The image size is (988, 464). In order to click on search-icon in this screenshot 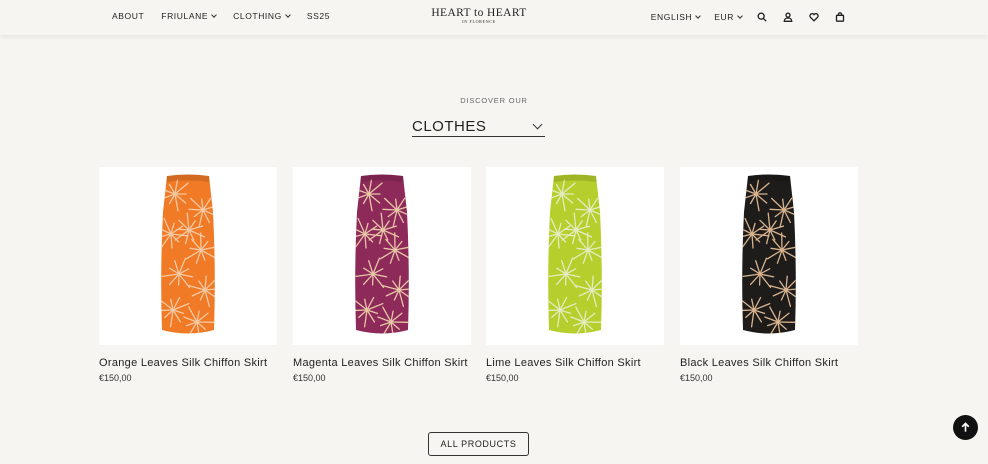, I will do `click(762, 17)`.